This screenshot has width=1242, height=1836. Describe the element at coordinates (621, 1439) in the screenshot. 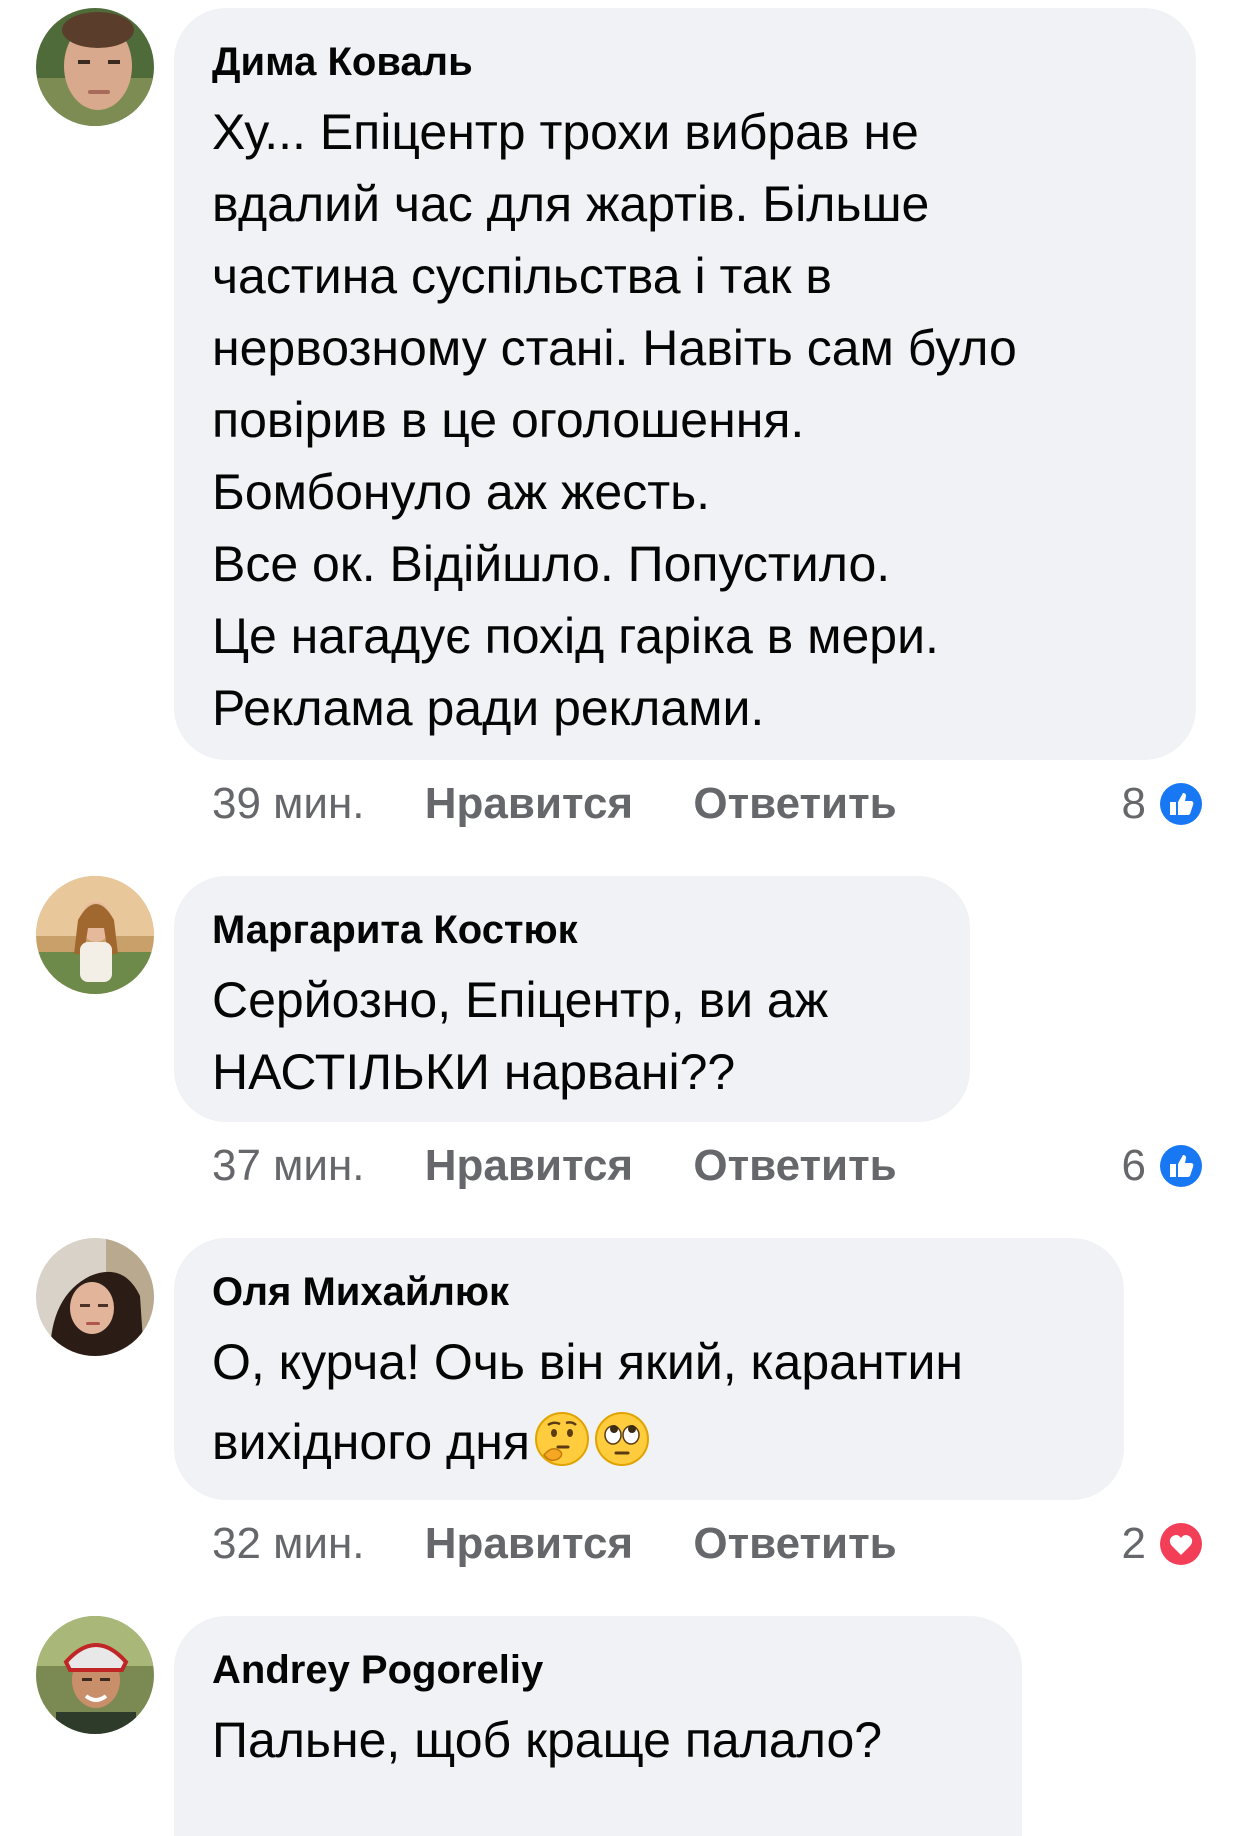

I see `eye-roll-face-icon` at that location.